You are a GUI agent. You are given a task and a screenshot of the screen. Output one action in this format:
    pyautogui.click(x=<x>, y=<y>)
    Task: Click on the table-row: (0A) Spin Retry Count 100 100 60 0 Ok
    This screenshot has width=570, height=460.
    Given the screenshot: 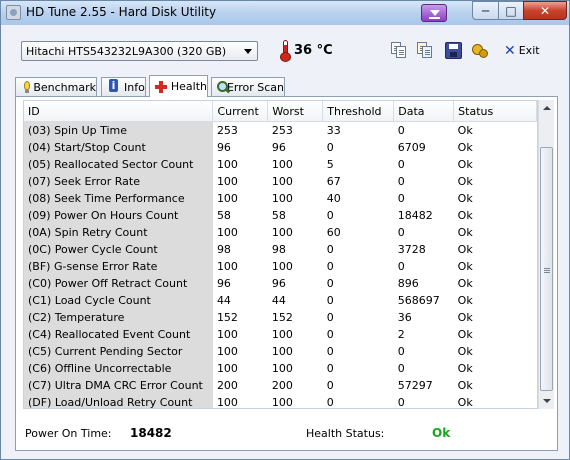 What is the action you would take?
    pyautogui.click(x=280, y=232)
    